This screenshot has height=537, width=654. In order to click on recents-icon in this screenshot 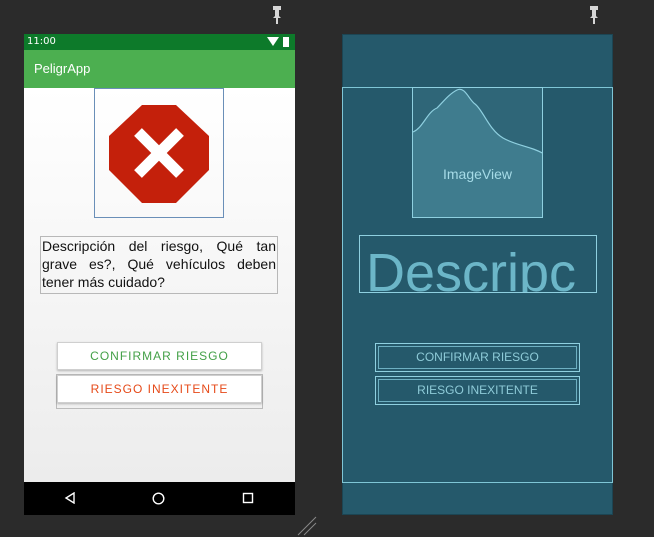, I will do `click(248, 498)`.